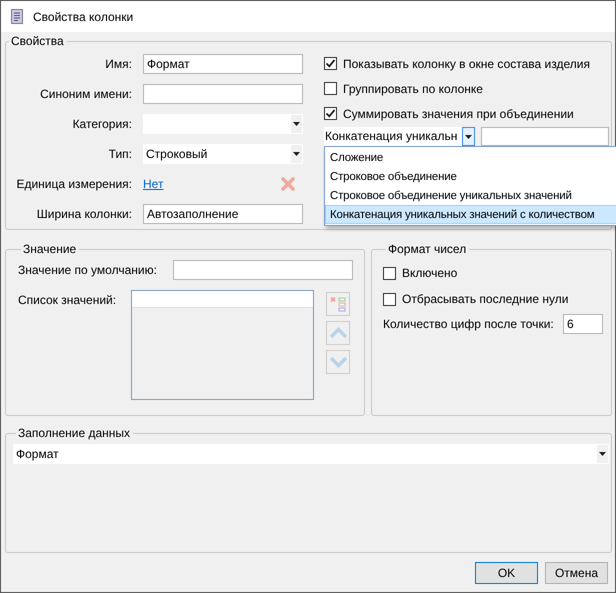  What do you see at coordinates (485, 299) in the screenshot?
I see `checkbox-label: Отбрасывать последние нули` at bounding box center [485, 299].